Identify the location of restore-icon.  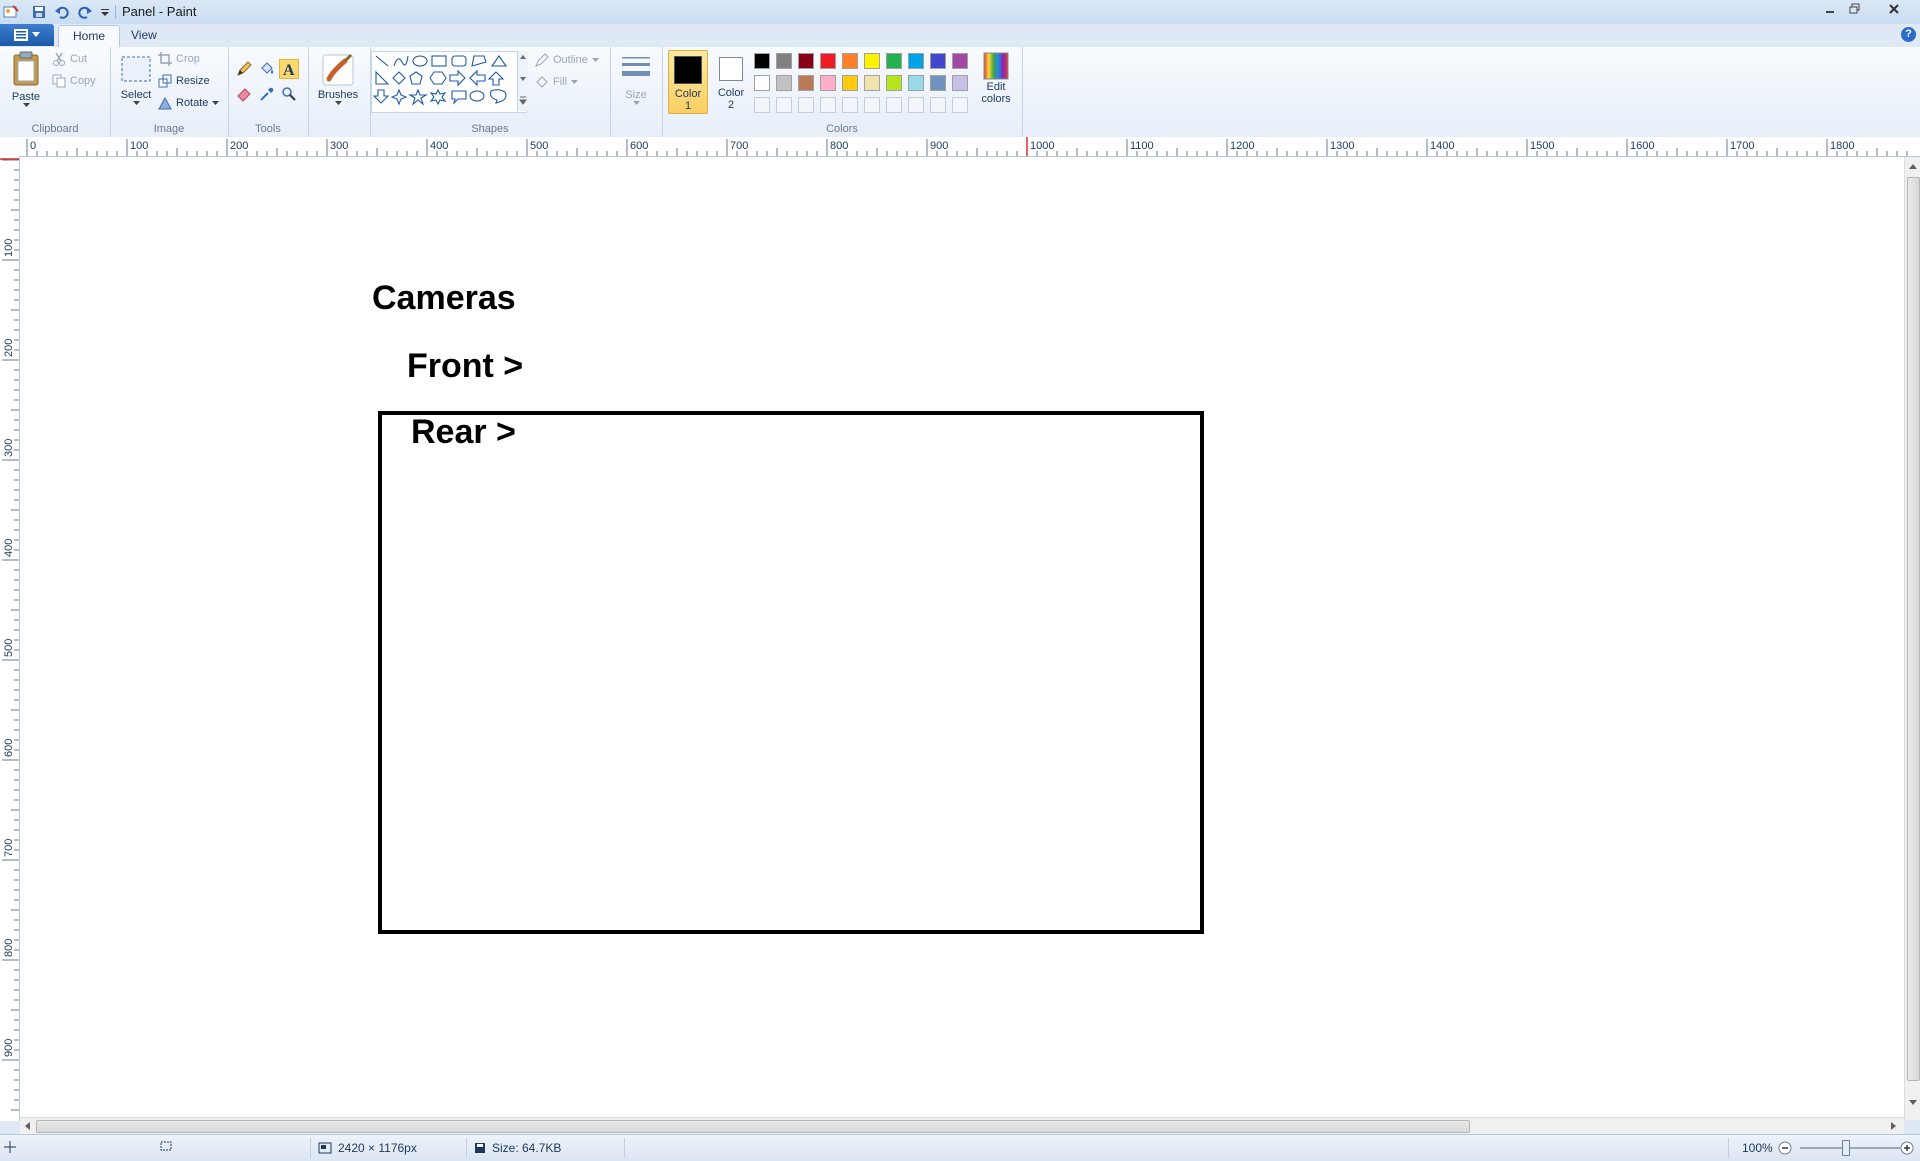
(1855, 9).